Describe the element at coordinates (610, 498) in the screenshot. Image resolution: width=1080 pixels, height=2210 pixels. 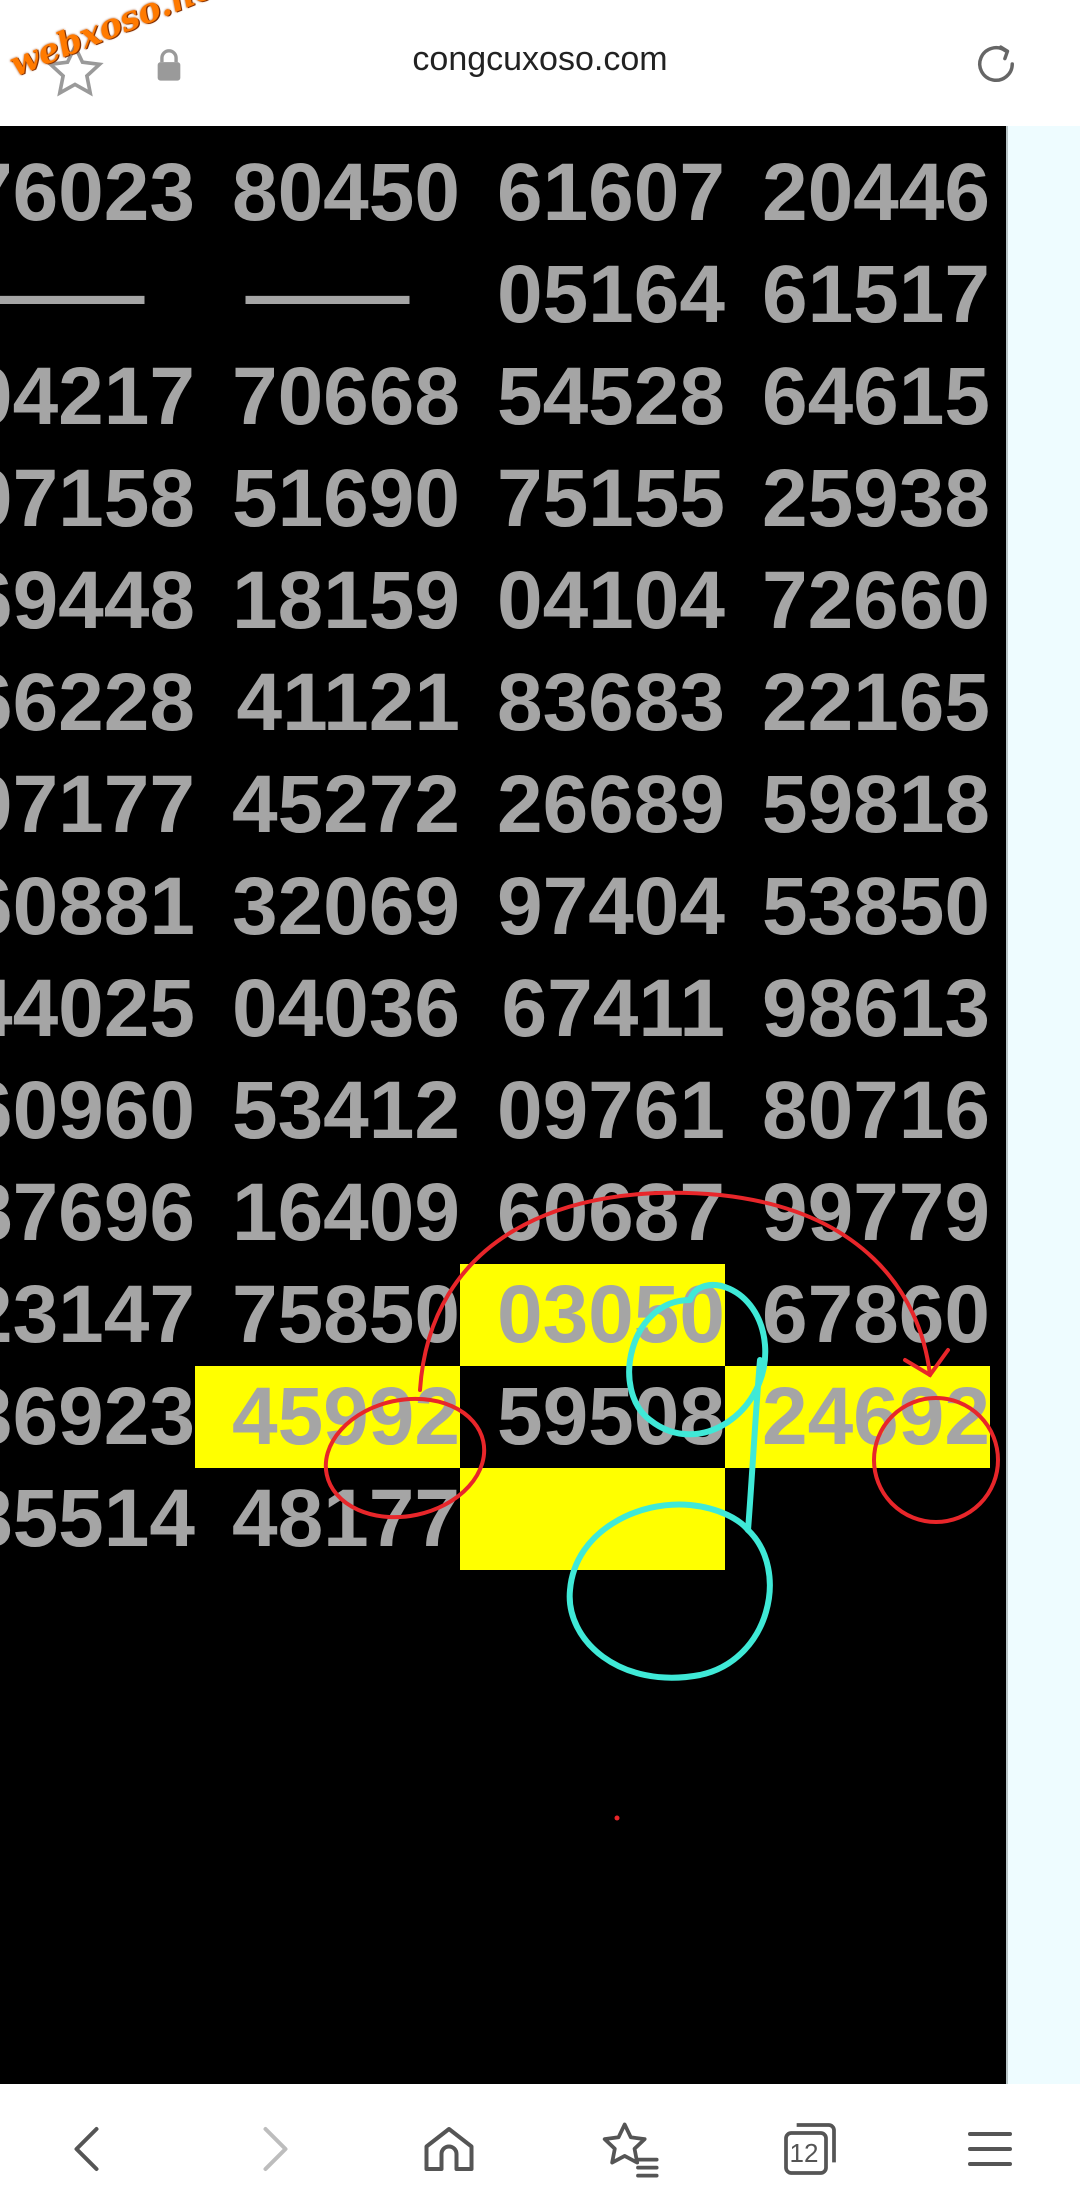
I see `grid-cell: 75155` at that location.